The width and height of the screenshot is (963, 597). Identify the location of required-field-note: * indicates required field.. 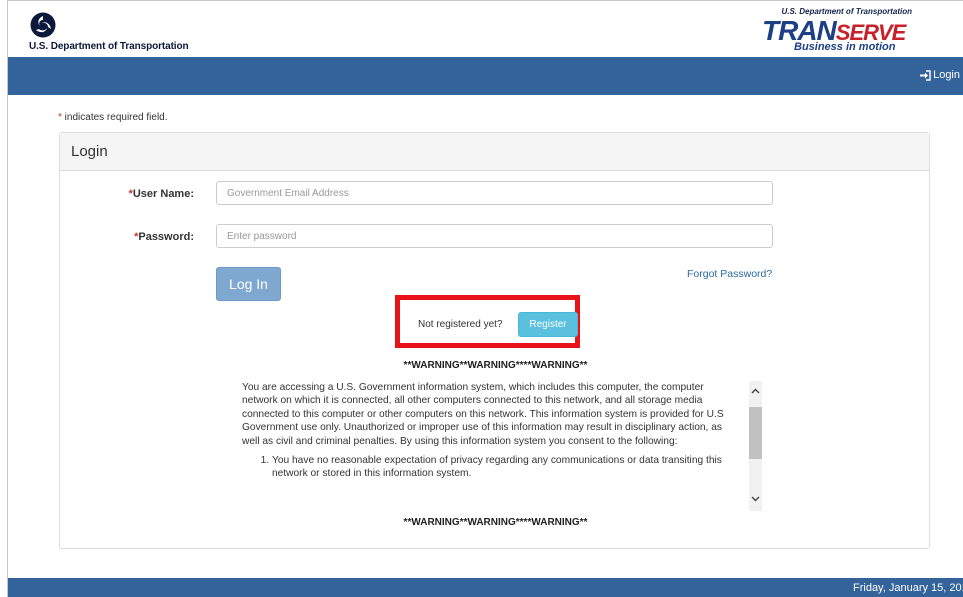
(113, 117).